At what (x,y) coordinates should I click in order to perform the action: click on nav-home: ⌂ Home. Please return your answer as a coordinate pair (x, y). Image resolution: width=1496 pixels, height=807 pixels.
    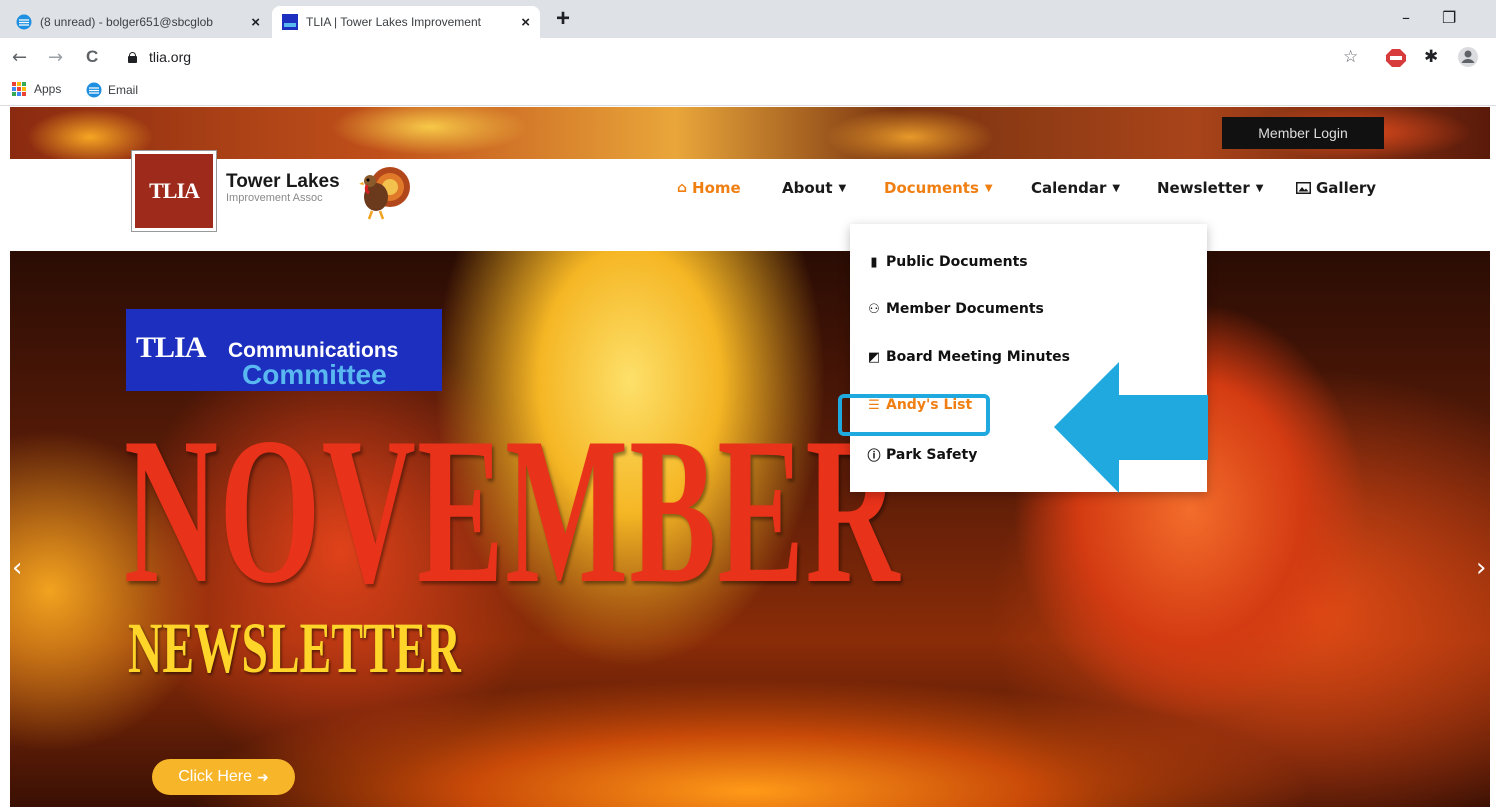
    Looking at the image, I should click on (709, 188).